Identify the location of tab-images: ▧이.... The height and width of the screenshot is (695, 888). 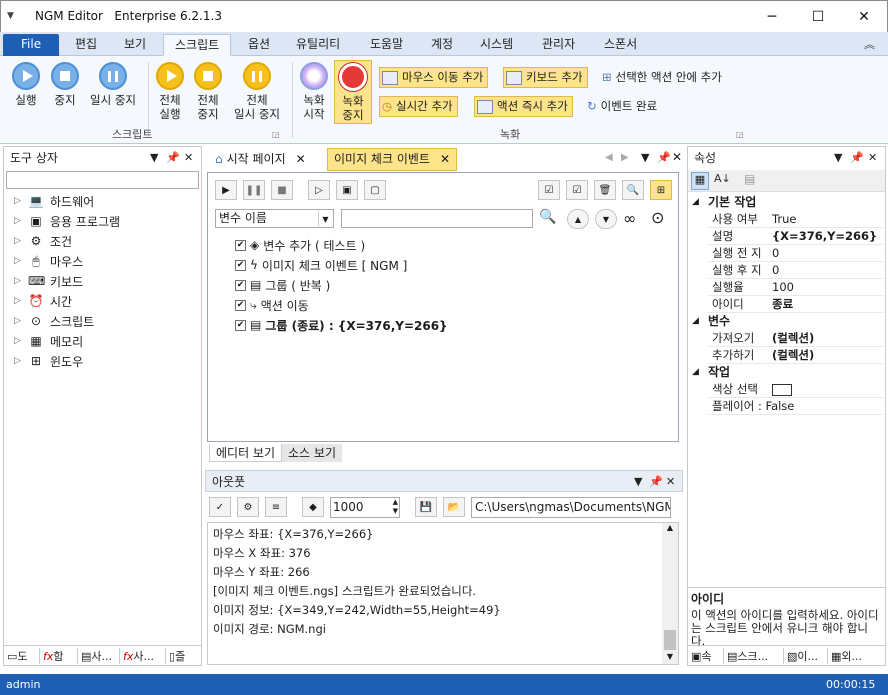
(806, 655).